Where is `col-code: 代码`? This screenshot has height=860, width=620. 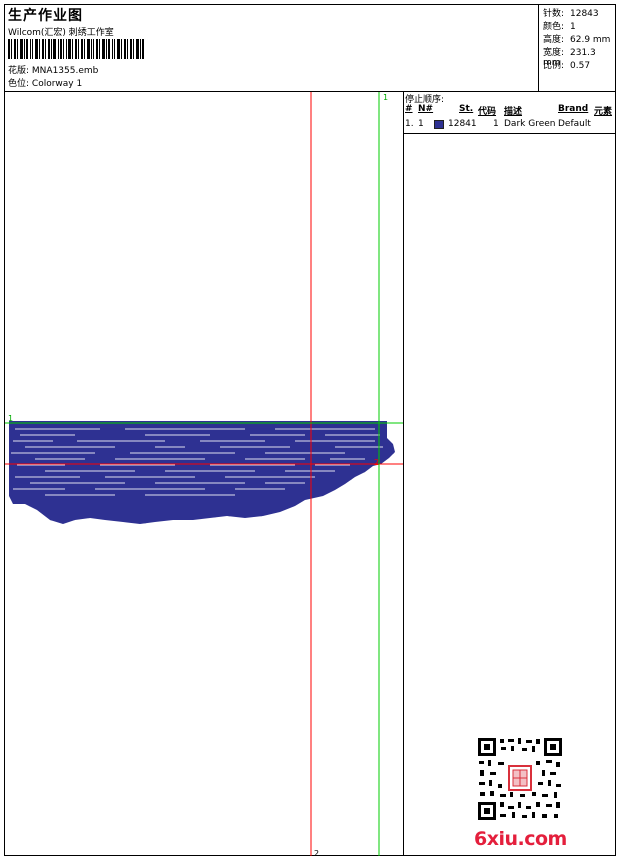 col-code: 代码 is located at coordinates (487, 112).